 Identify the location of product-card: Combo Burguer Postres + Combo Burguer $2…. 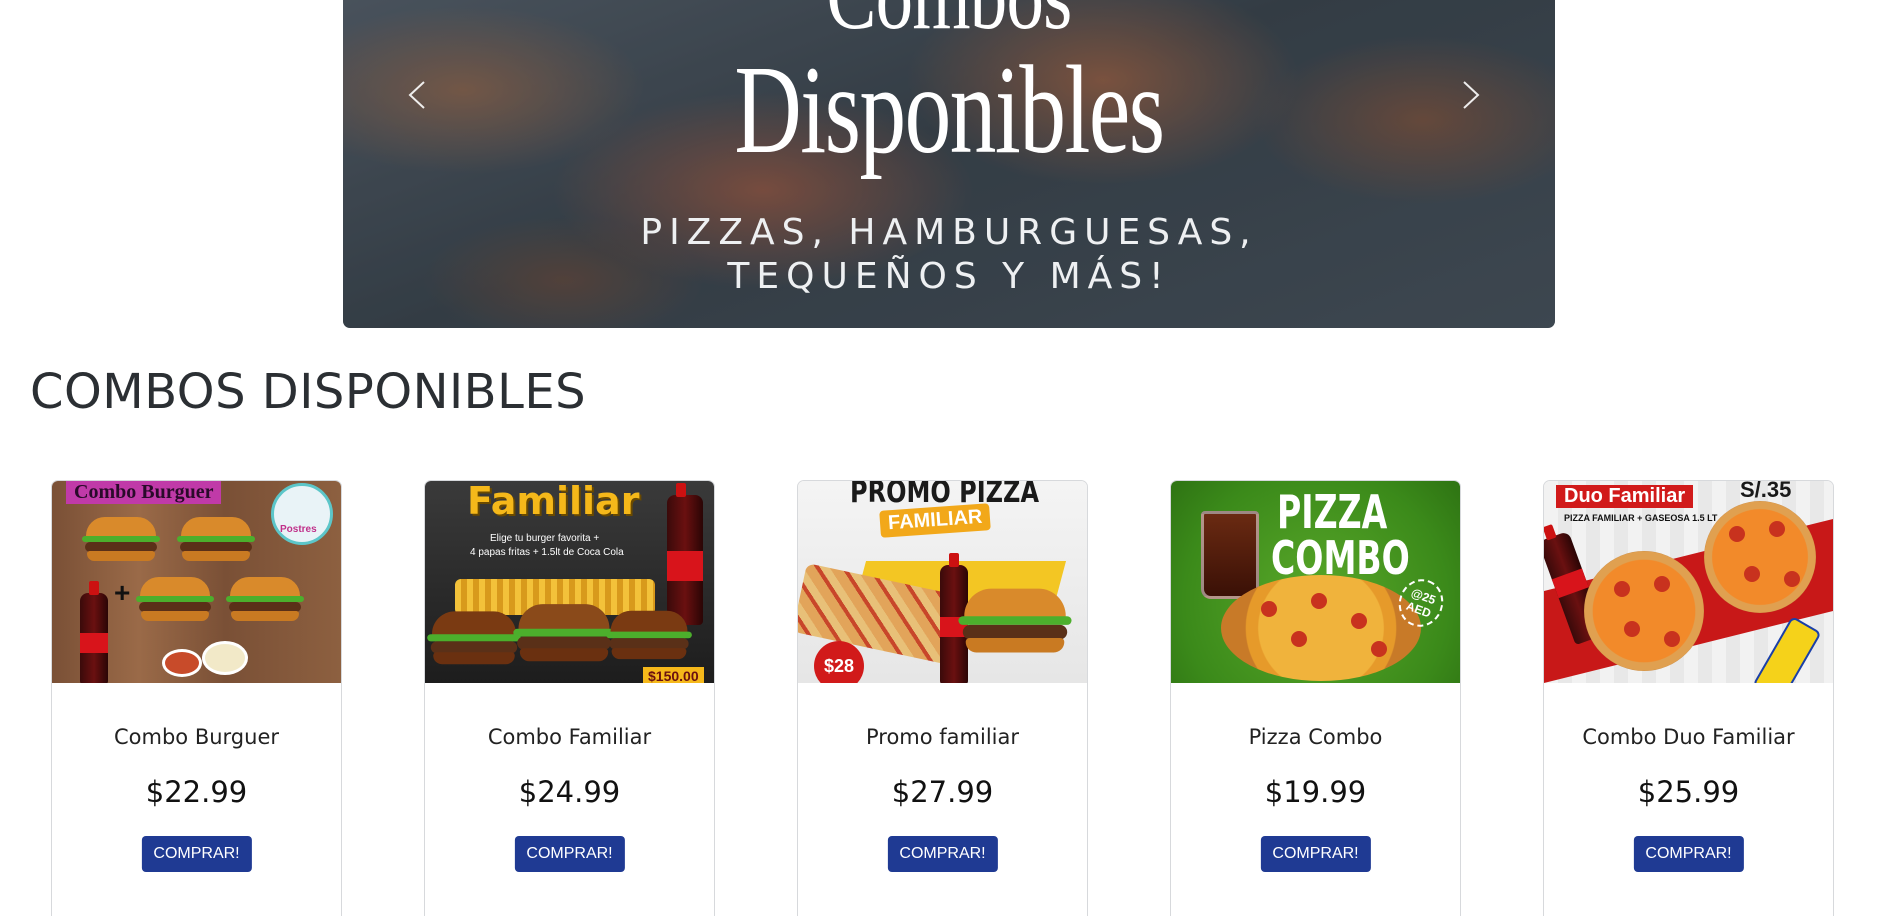
(196, 698).